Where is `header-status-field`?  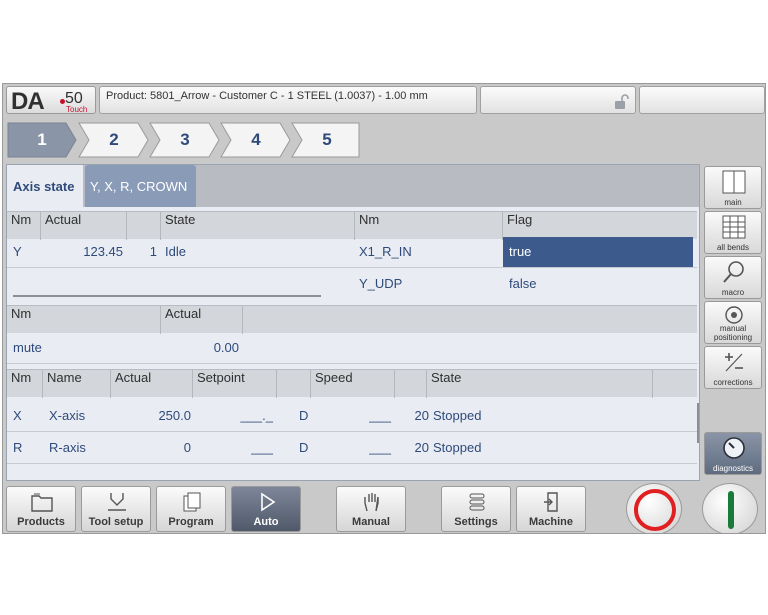
header-status-field is located at coordinates (558, 100).